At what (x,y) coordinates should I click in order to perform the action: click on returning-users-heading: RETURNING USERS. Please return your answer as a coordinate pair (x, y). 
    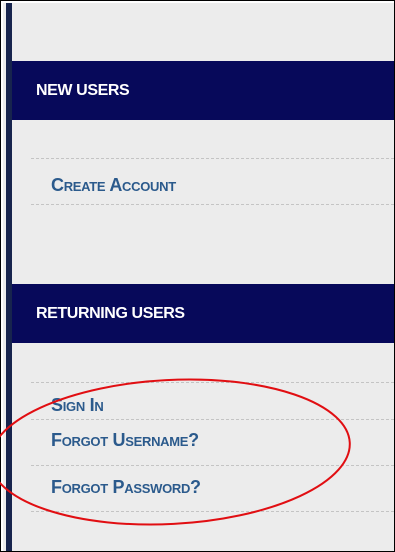
    Looking at the image, I should click on (203, 313).